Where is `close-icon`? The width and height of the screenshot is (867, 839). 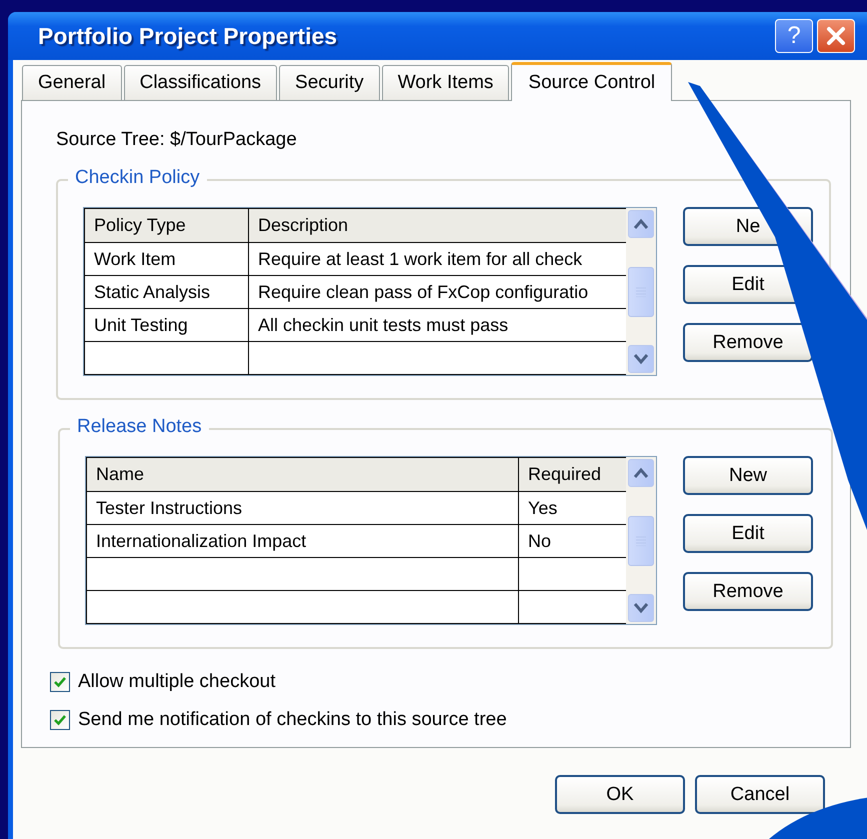
close-icon is located at coordinates (836, 36).